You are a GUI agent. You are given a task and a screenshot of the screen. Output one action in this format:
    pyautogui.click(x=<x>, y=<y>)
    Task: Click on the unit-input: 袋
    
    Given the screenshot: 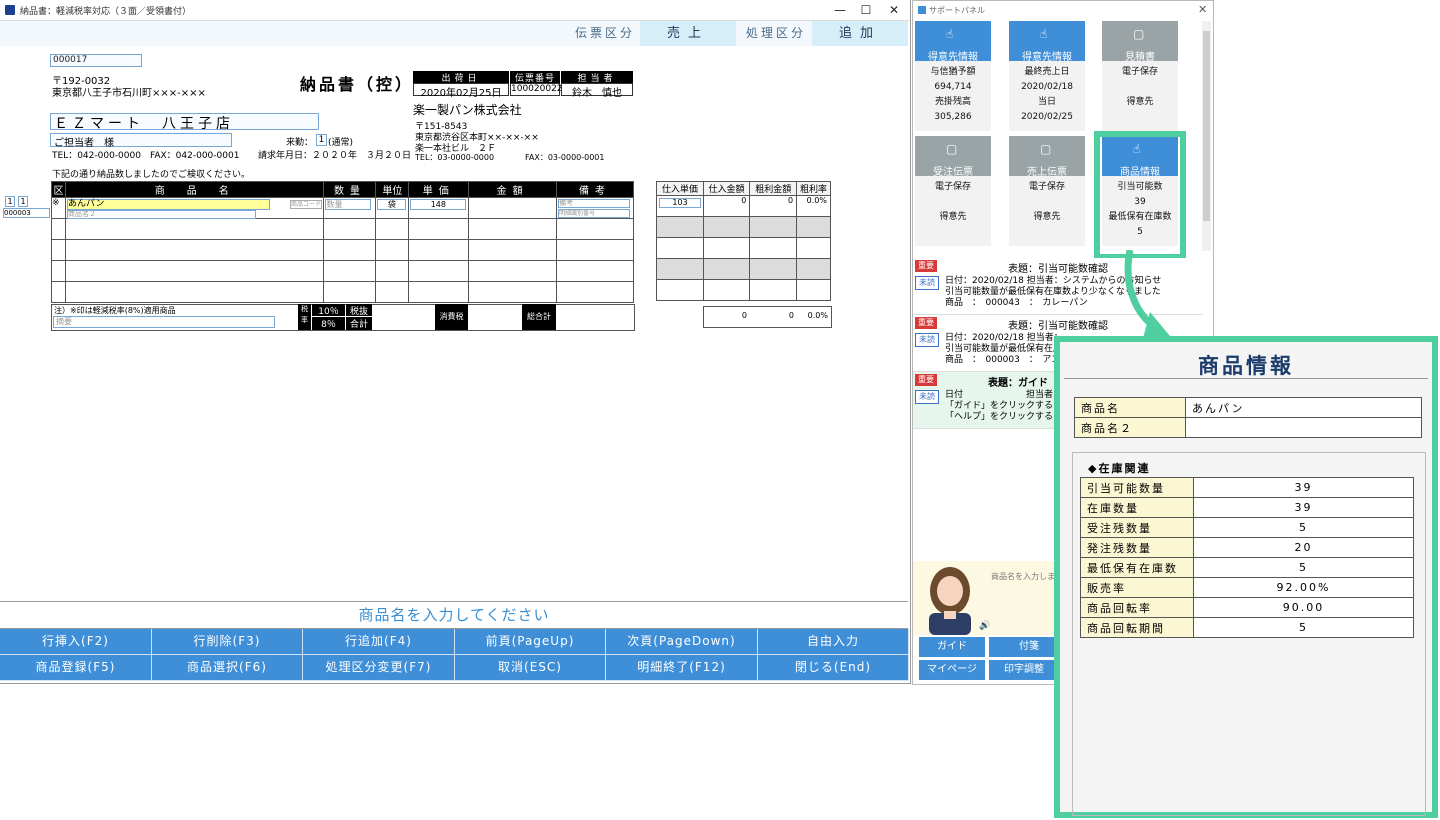 What is the action you would take?
    pyautogui.click(x=392, y=204)
    